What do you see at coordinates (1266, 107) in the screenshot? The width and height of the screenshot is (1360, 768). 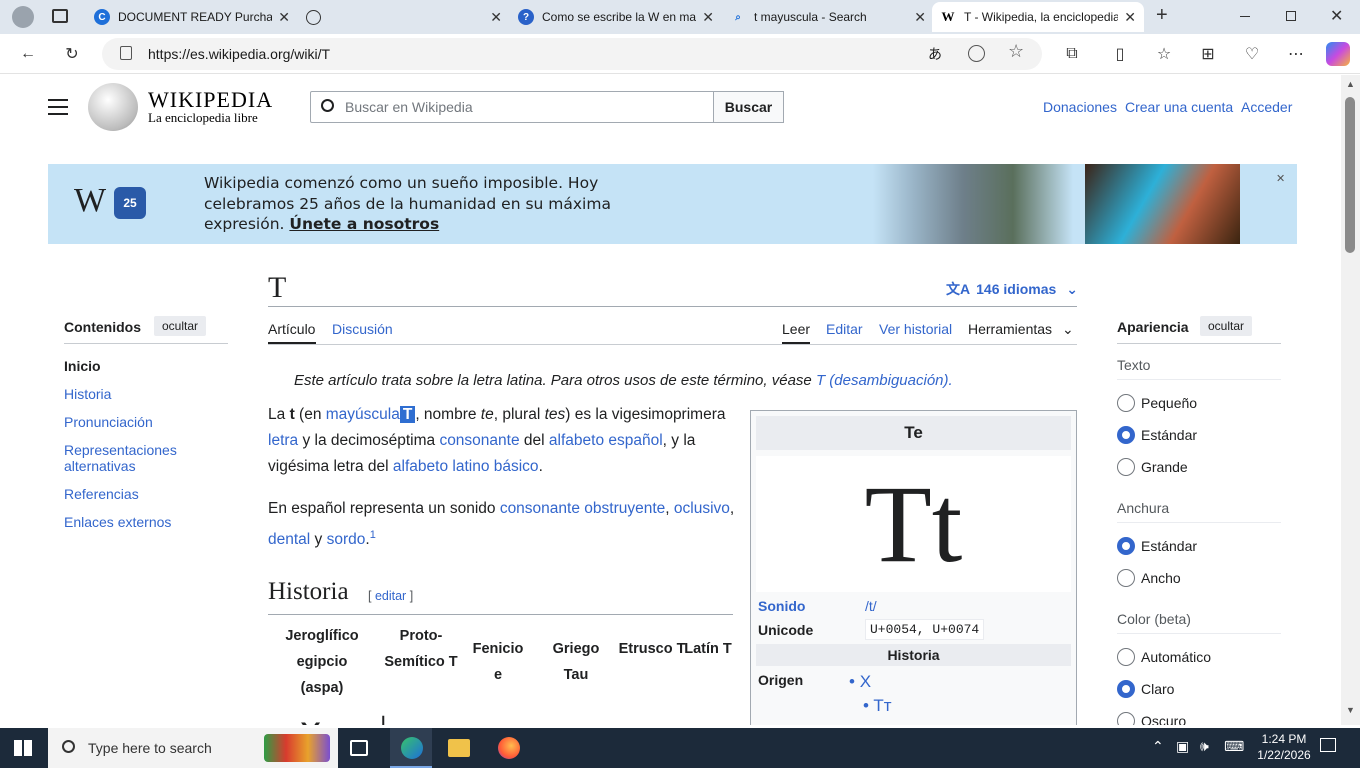 I see `login-link: Acceder` at bounding box center [1266, 107].